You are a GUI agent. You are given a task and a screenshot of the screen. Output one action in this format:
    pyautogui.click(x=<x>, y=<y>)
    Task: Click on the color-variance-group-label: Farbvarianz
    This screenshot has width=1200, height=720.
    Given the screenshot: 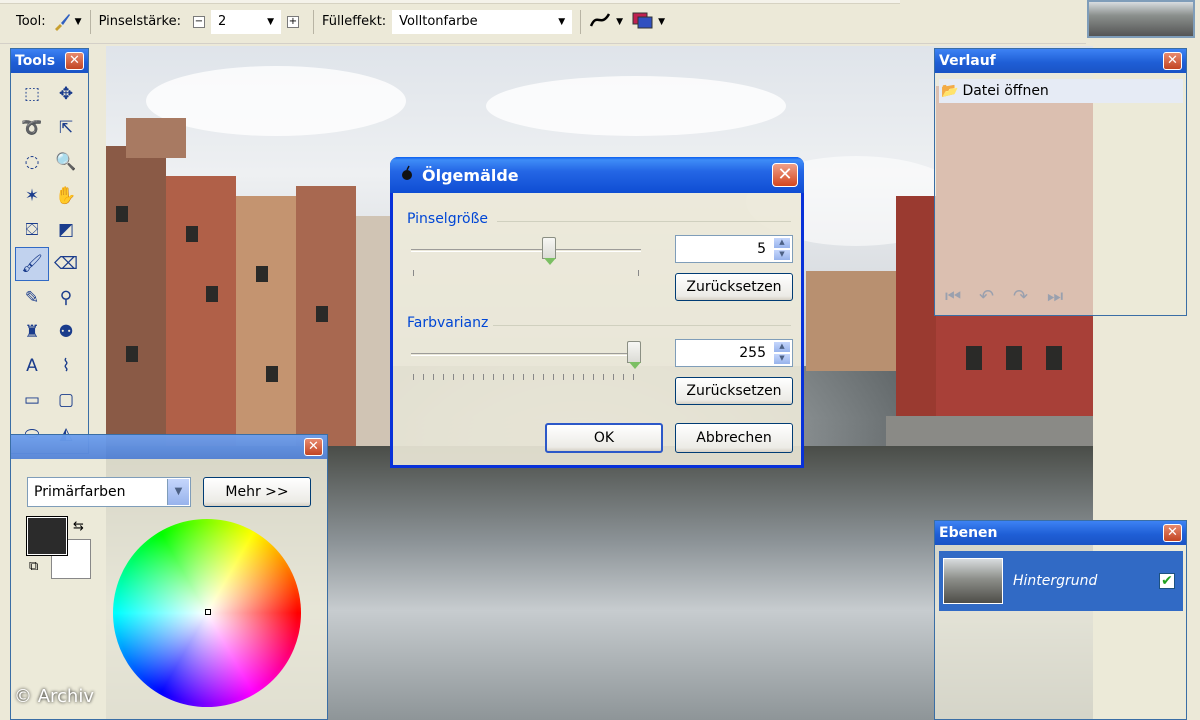 What is the action you would take?
    pyautogui.click(x=448, y=323)
    